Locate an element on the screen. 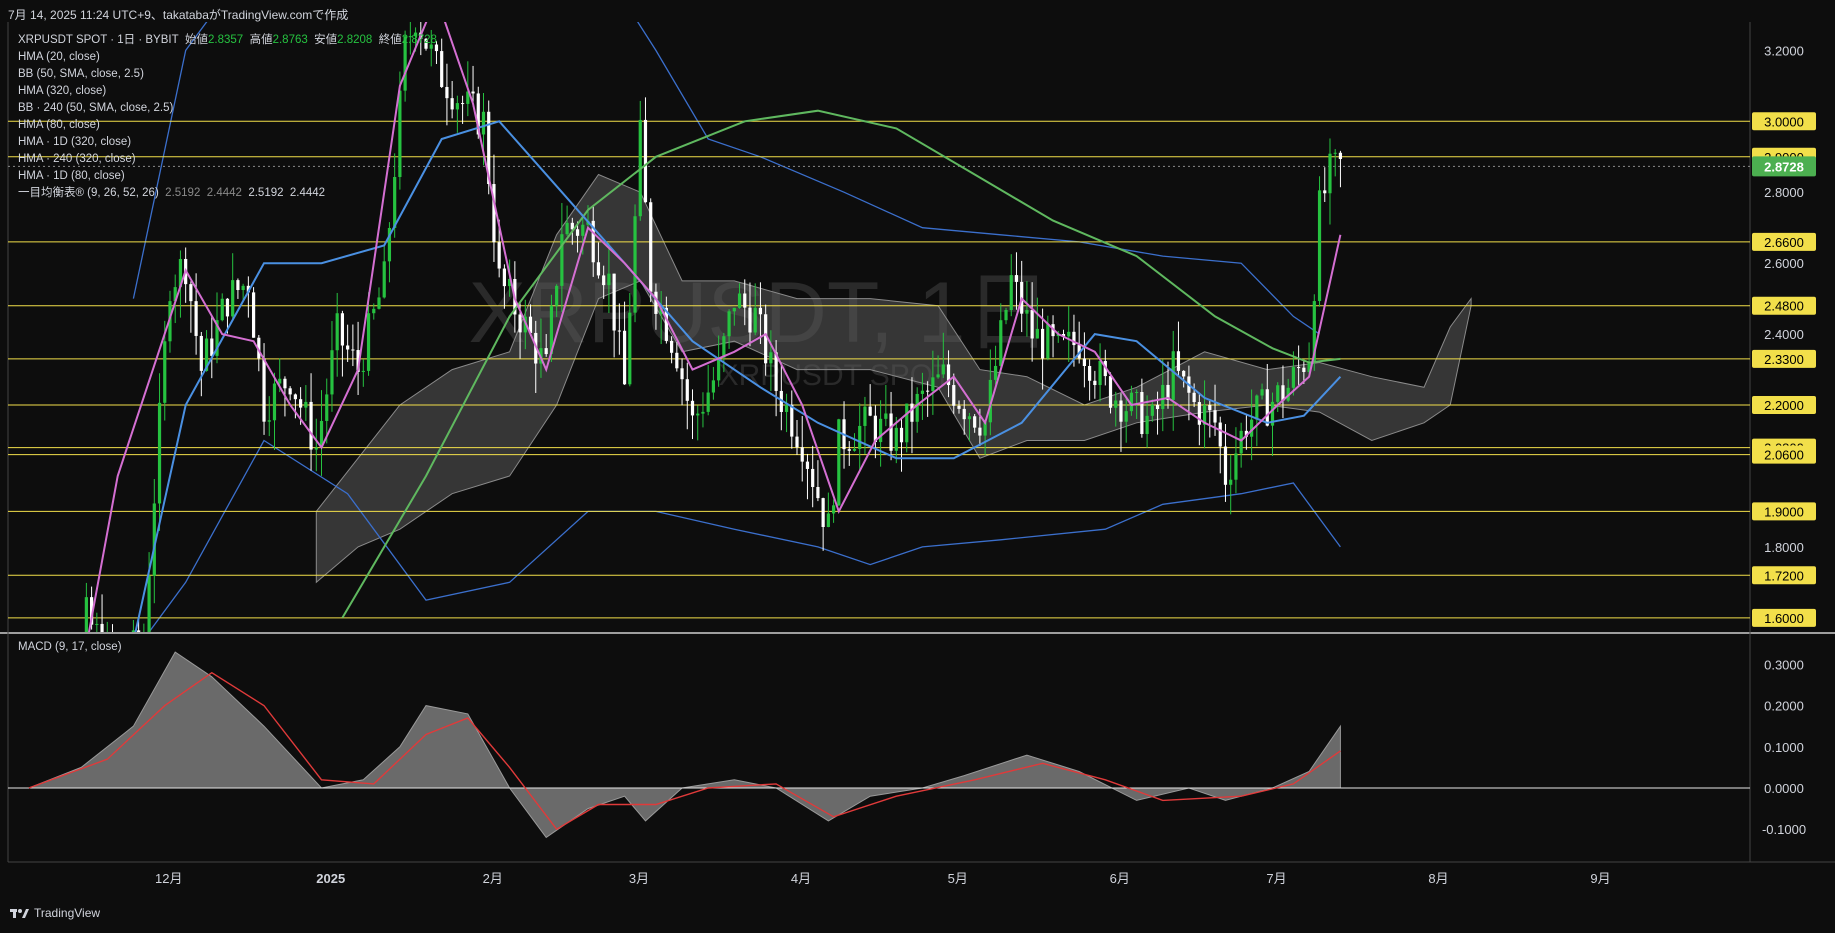 The image size is (1835, 933). time-tick-label: 6月 is located at coordinates (1120, 878).